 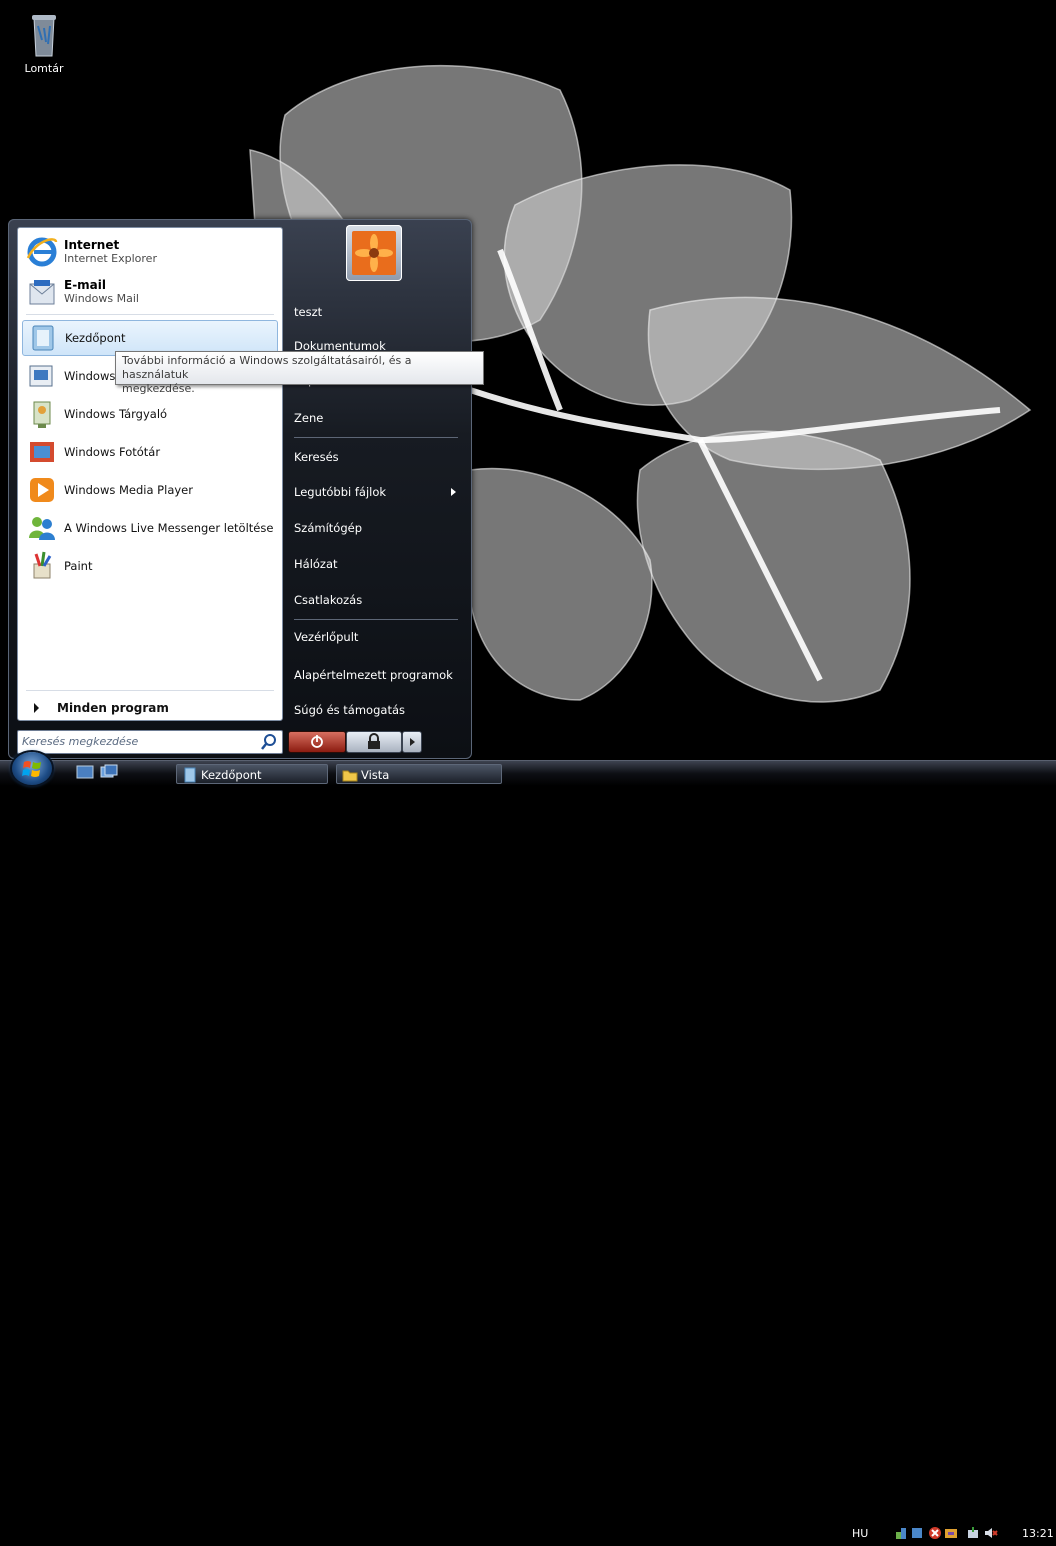 What do you see at coordinates (340, 492) in the screenshot?
I see `right-item-label: Legutóbbi fájlok` at bounding box center [340, 492].